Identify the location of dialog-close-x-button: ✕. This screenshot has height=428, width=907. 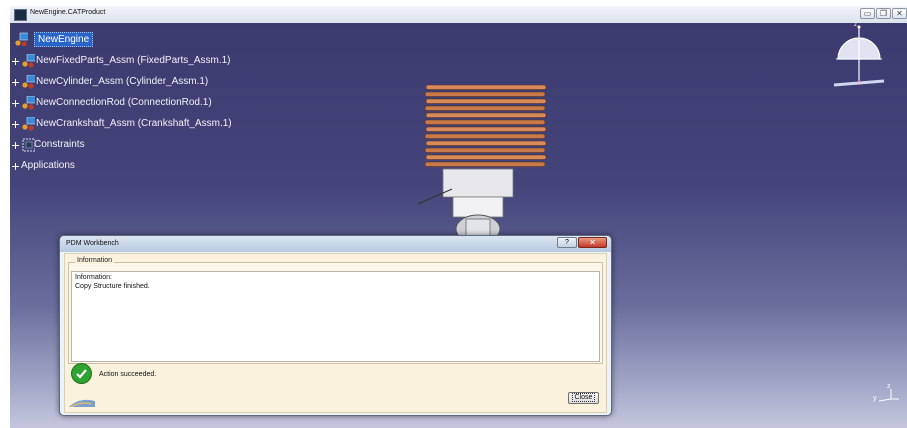
(592, 242).